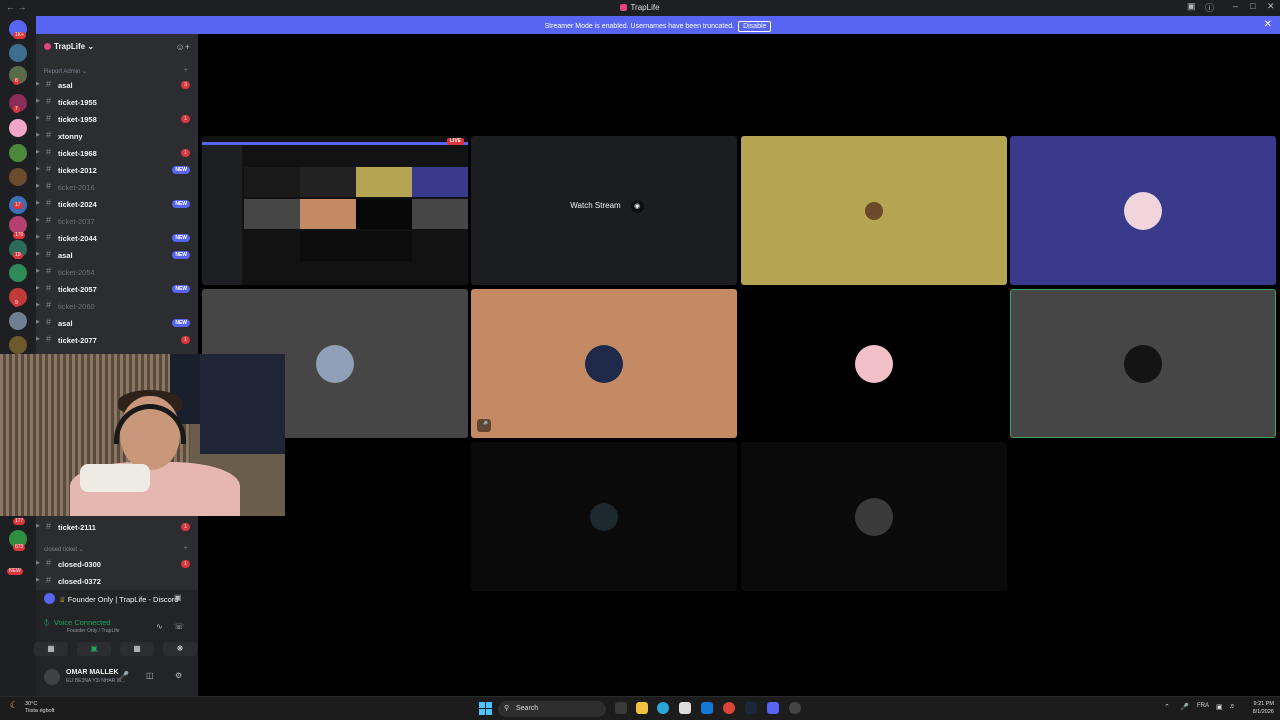 Image resolution: width=1280 pixels, height=720 pixels. What do you see at coordinates (773, 708) in the screenshot?
I see `discord-taskbar-icon` at bounding box center [773, 708].